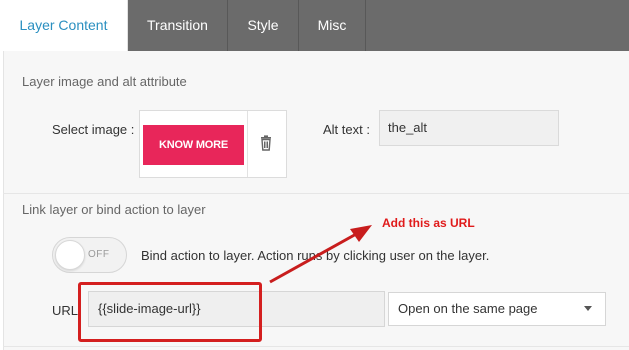 This screenshot has height=350, width=629. Describe the element at coordinates (104, 81) in the screenshot. I see `image-section-title: Layer image and alt attribute` at that location.